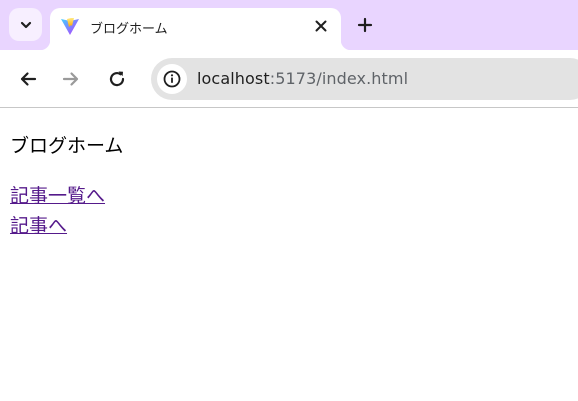 The image size is (578, 401). What do you see at coordinates (38, 224) in the screenshot?
I see `article-link: 記事へ` at bounding box center [38, 224].